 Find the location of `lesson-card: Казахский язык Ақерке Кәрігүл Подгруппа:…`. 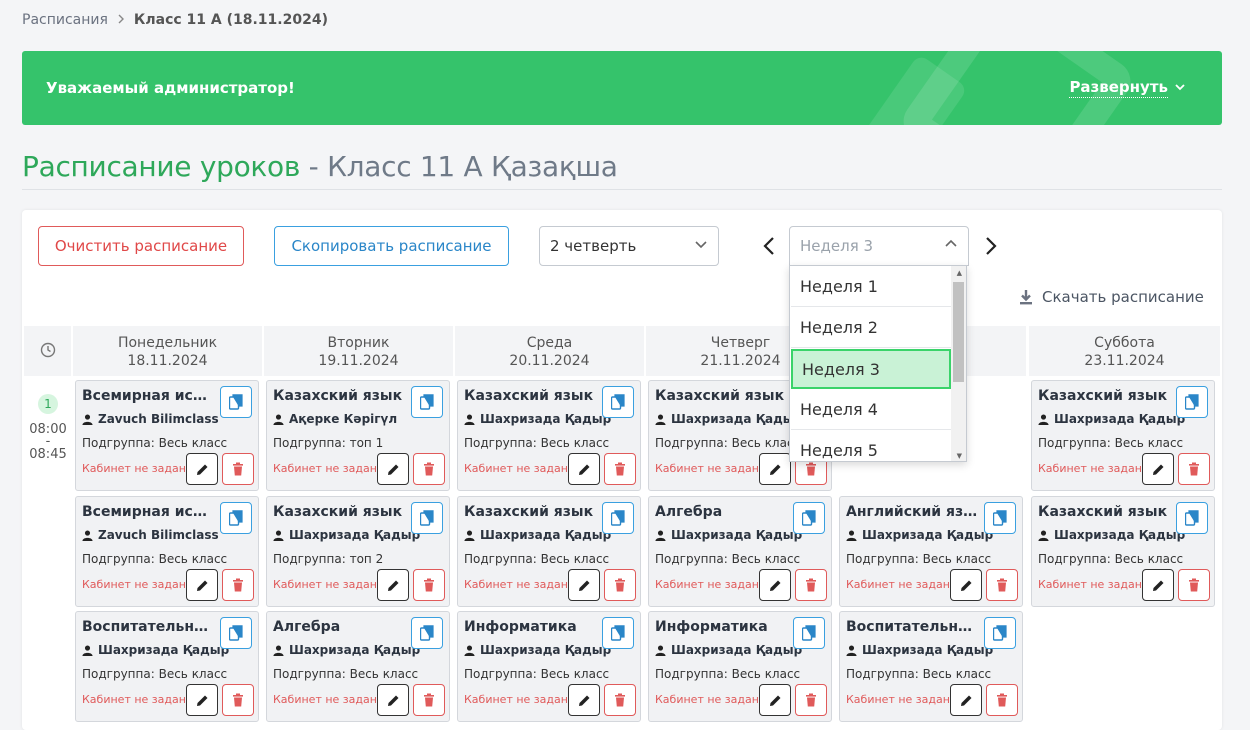

lesson-card: Казахский язык Ақерке Кәрігүл Подгруппа:… is located at coordinates (358, 435).